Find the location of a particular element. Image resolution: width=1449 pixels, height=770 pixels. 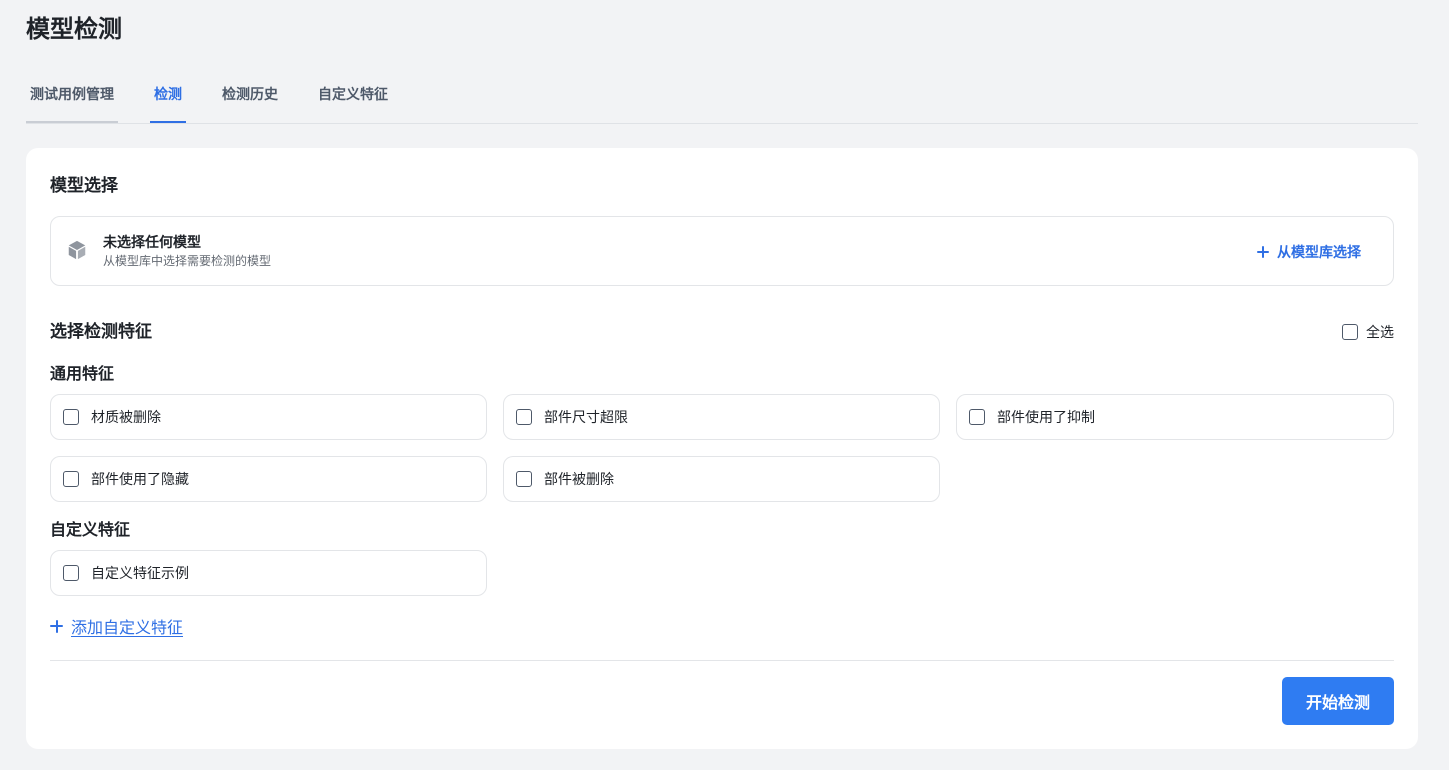

feature-custom-example: 自定义特征示例 is located at coordinates (268, 573).